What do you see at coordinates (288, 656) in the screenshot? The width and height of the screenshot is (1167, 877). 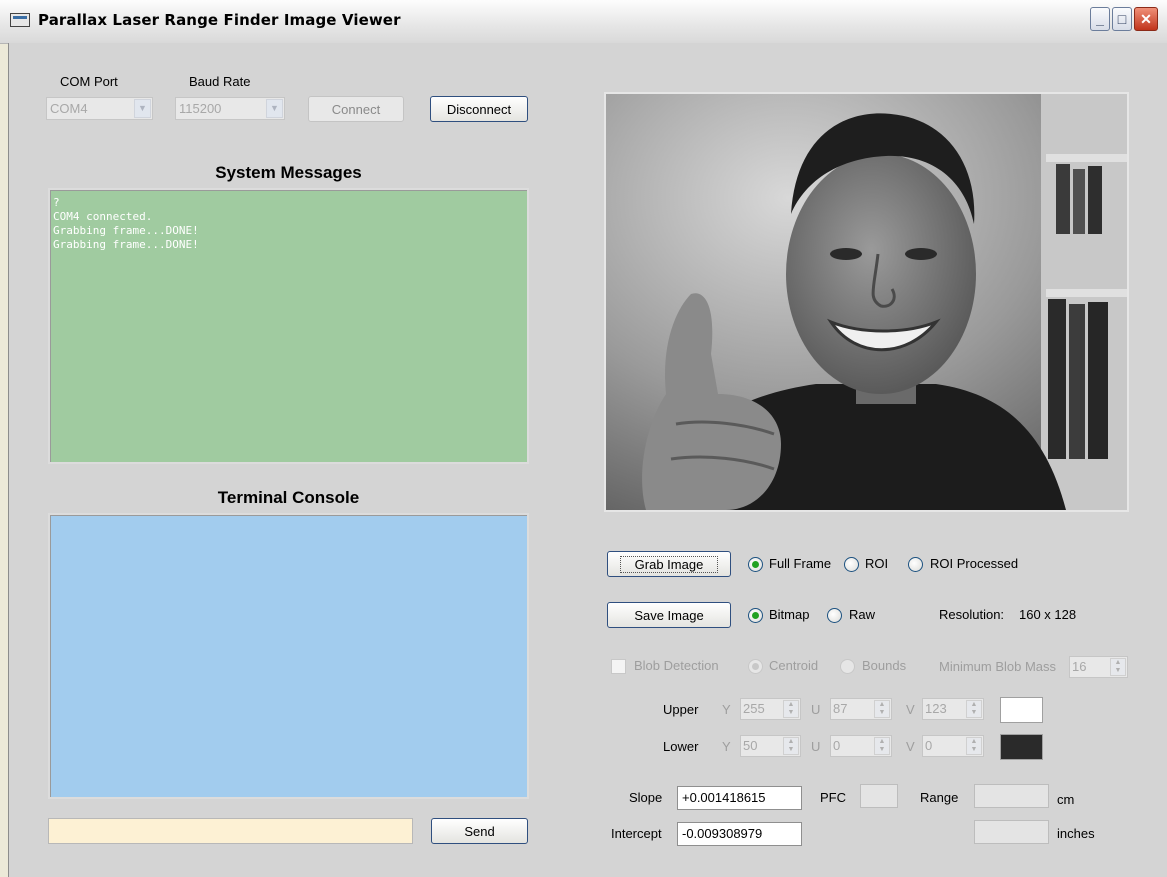 I see `terminal-console-box` at bounding box center [288, 656].